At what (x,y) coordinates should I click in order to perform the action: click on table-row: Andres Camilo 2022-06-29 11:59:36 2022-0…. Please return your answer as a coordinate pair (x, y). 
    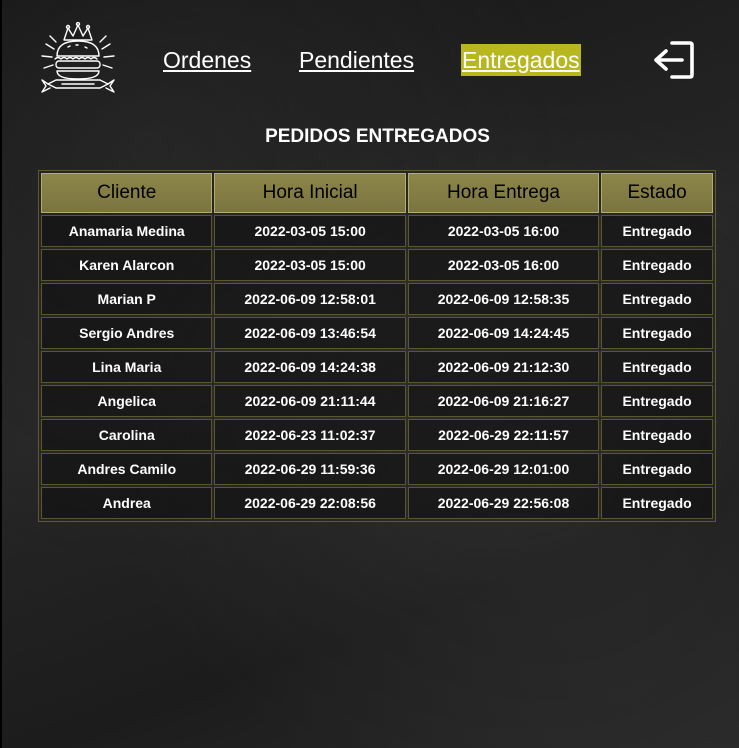
    Looking at the image, I should click on (377, 469).